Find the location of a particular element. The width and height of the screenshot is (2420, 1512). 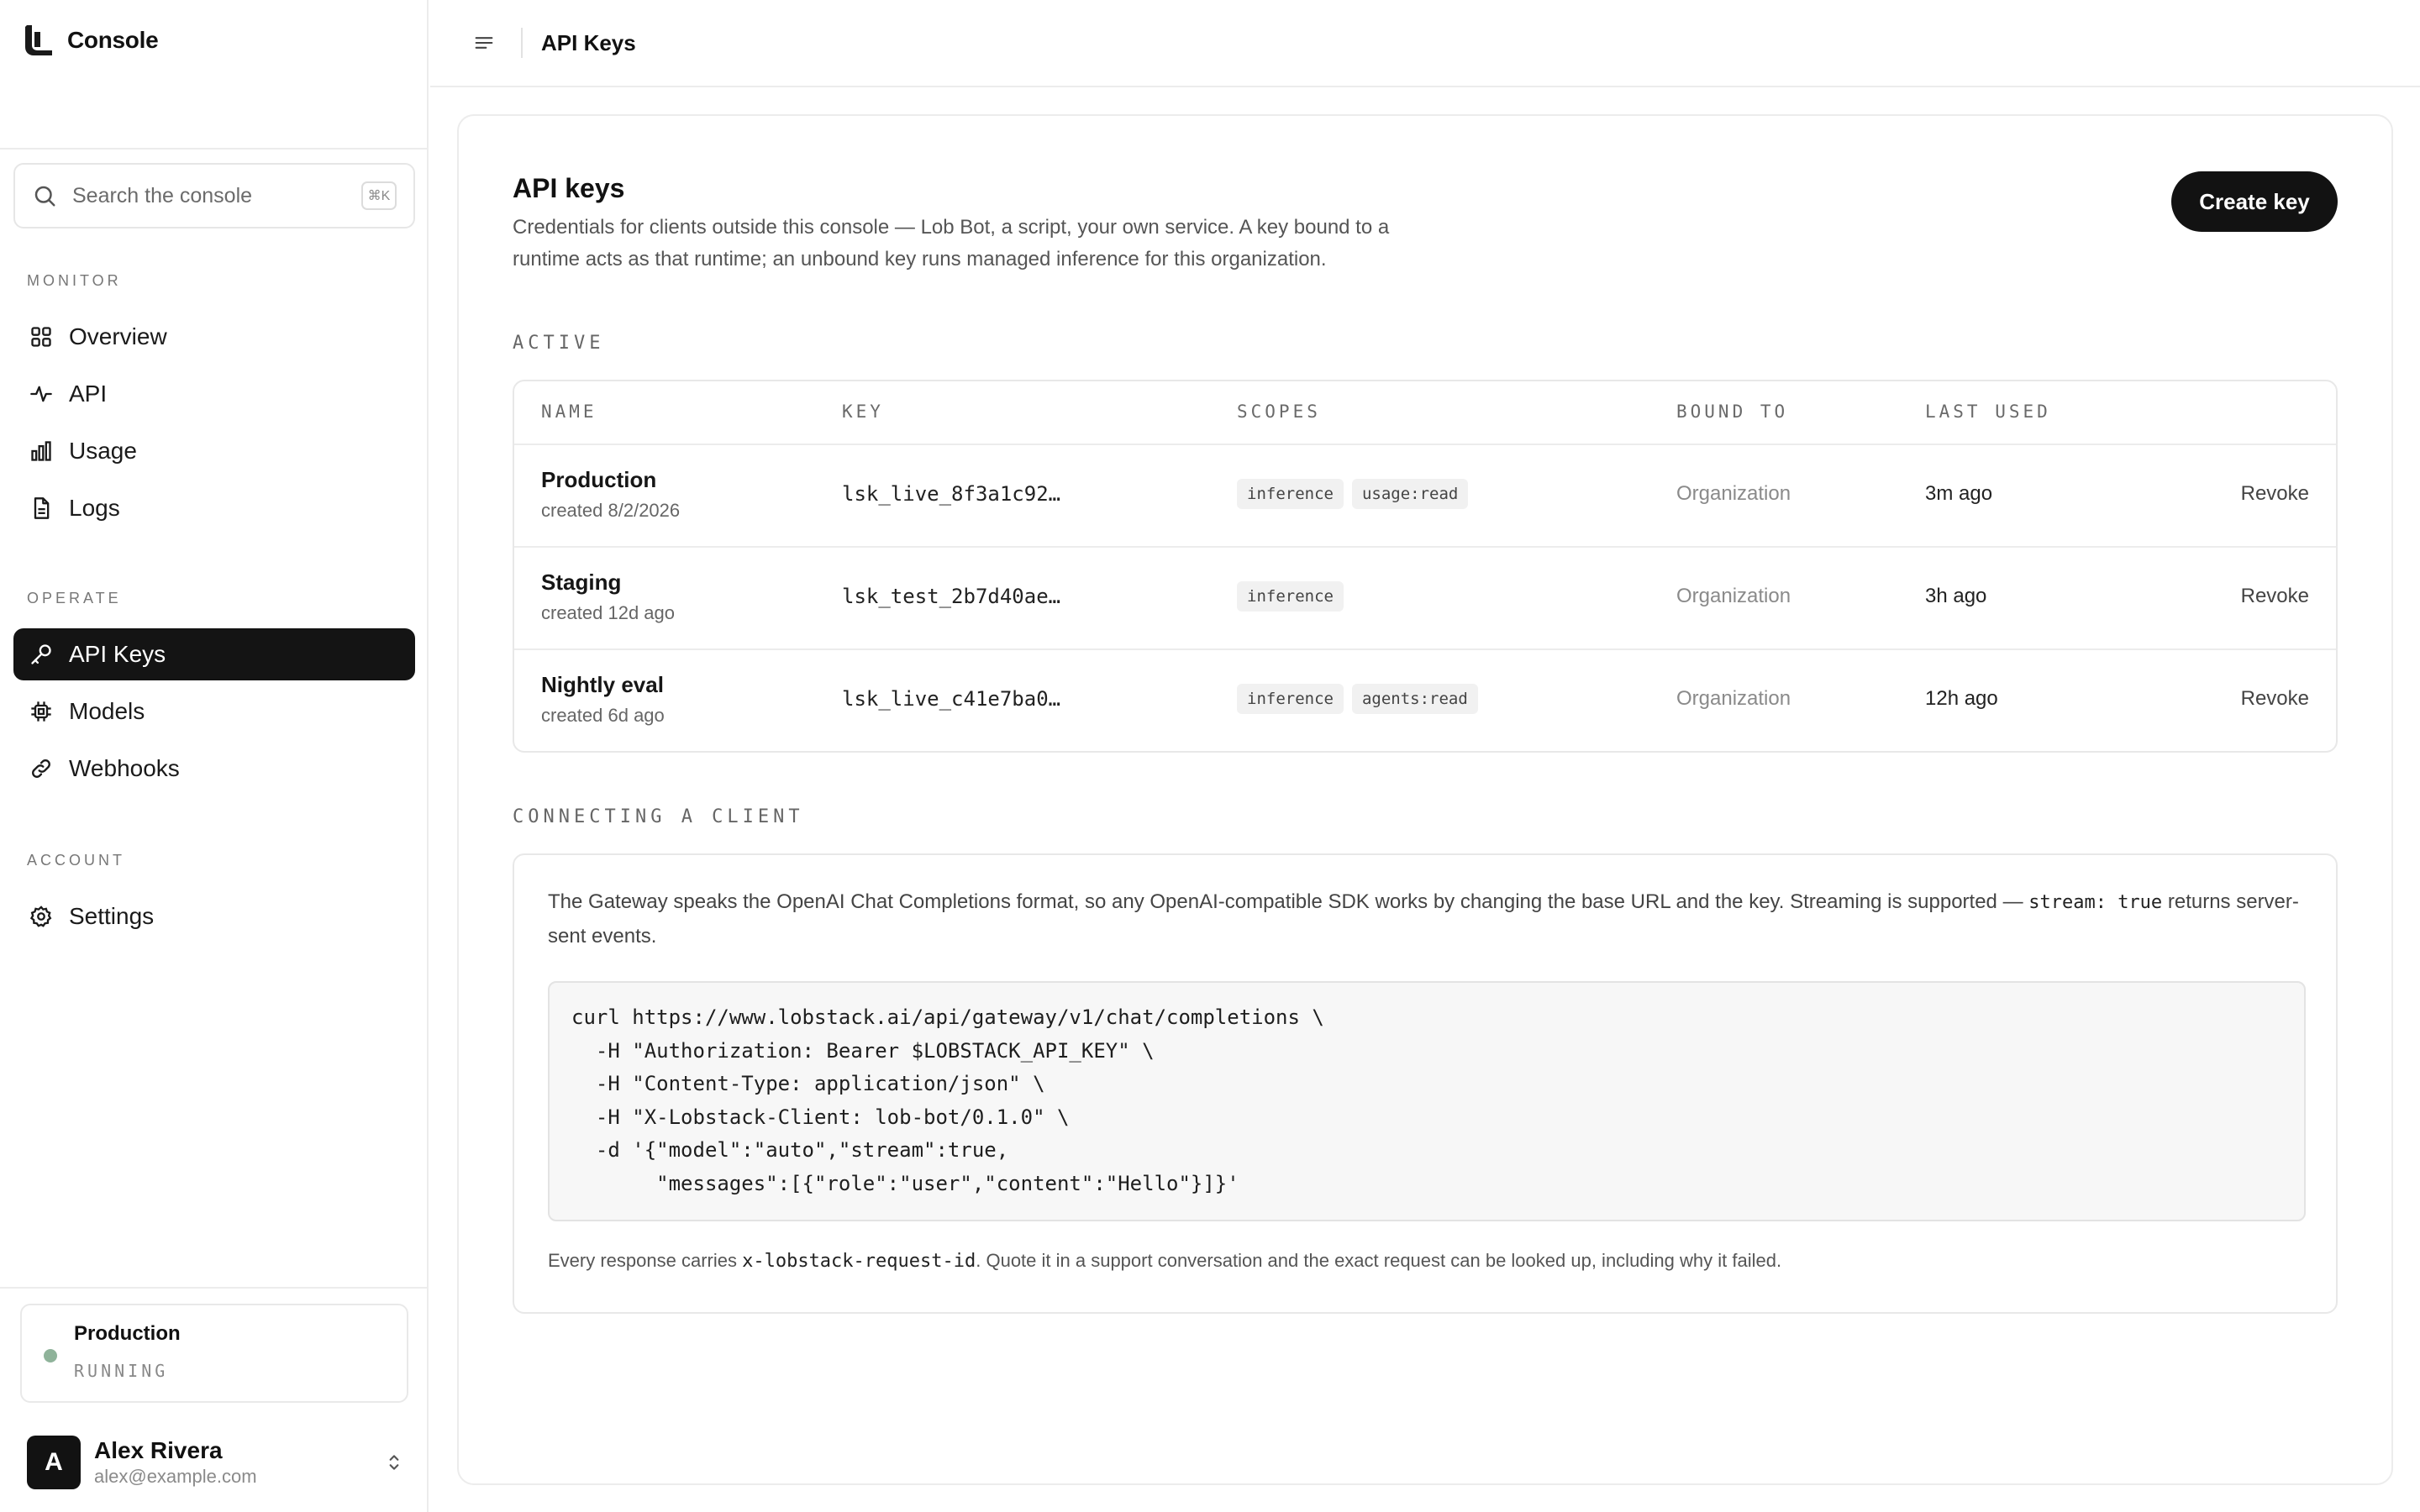

avatar: A is located at coordinates (54, 1462).